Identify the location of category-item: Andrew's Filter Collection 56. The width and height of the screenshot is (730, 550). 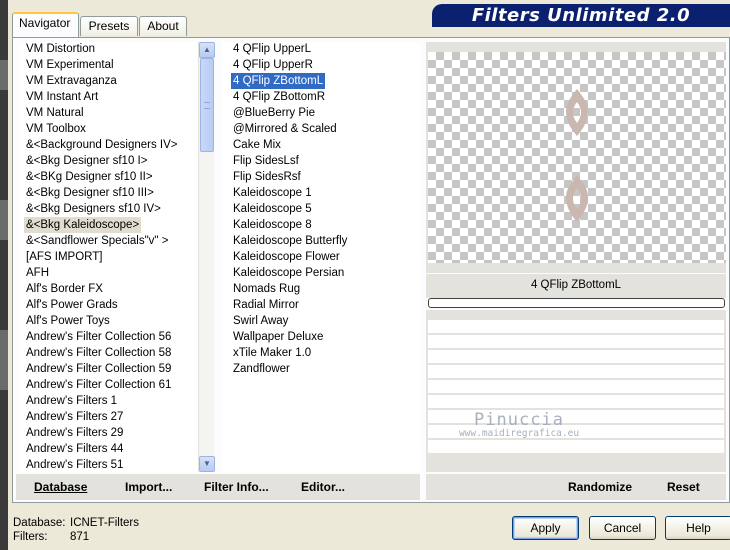
(98, 337).